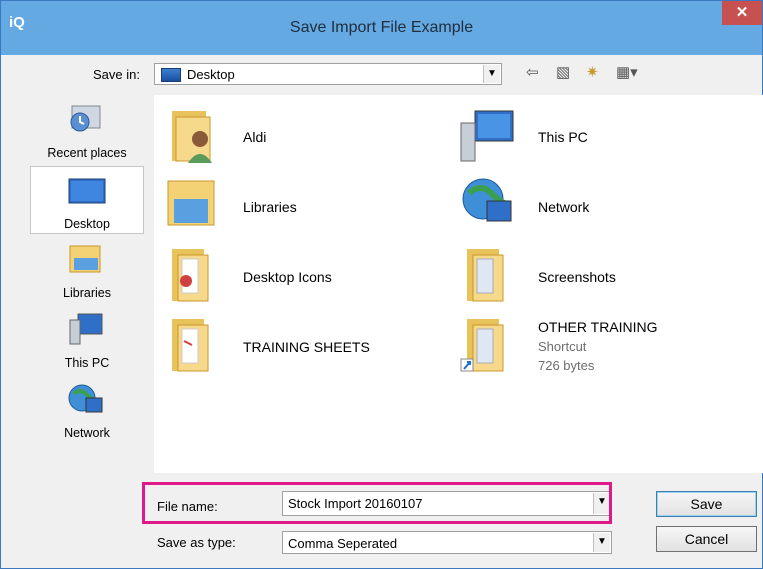 The height and width of the screenshot is (569, 763). I want to click on network-globe-icon, so click(487, 200).